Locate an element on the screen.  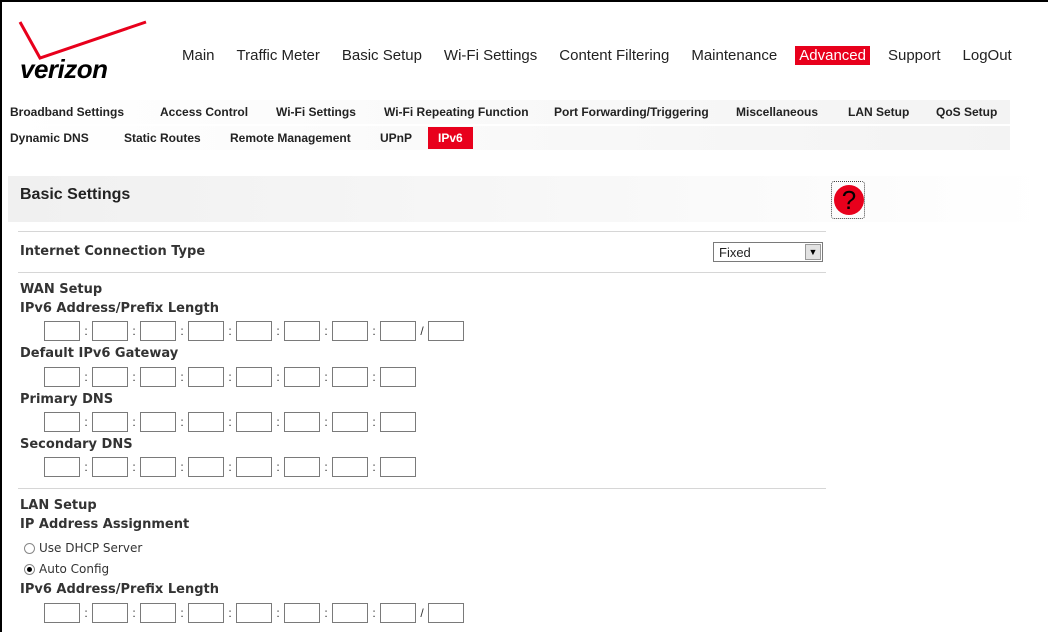
verizon-logo: verizon is located at coordinates (85, 53).